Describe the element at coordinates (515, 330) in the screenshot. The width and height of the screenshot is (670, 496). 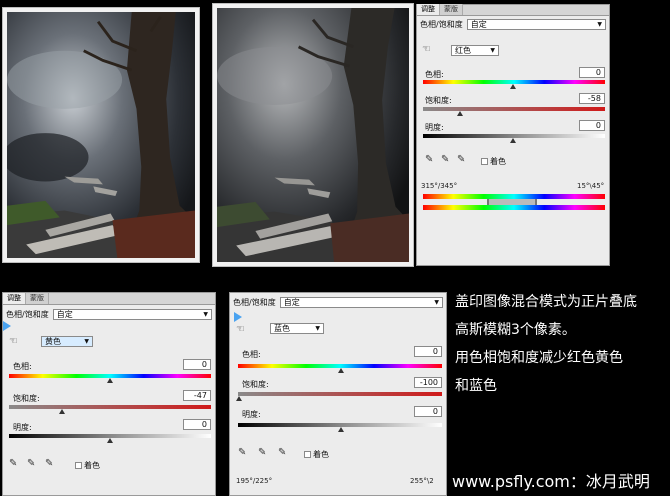
I see `caption-line-2: 高斯模糊3个像素。` at that location.